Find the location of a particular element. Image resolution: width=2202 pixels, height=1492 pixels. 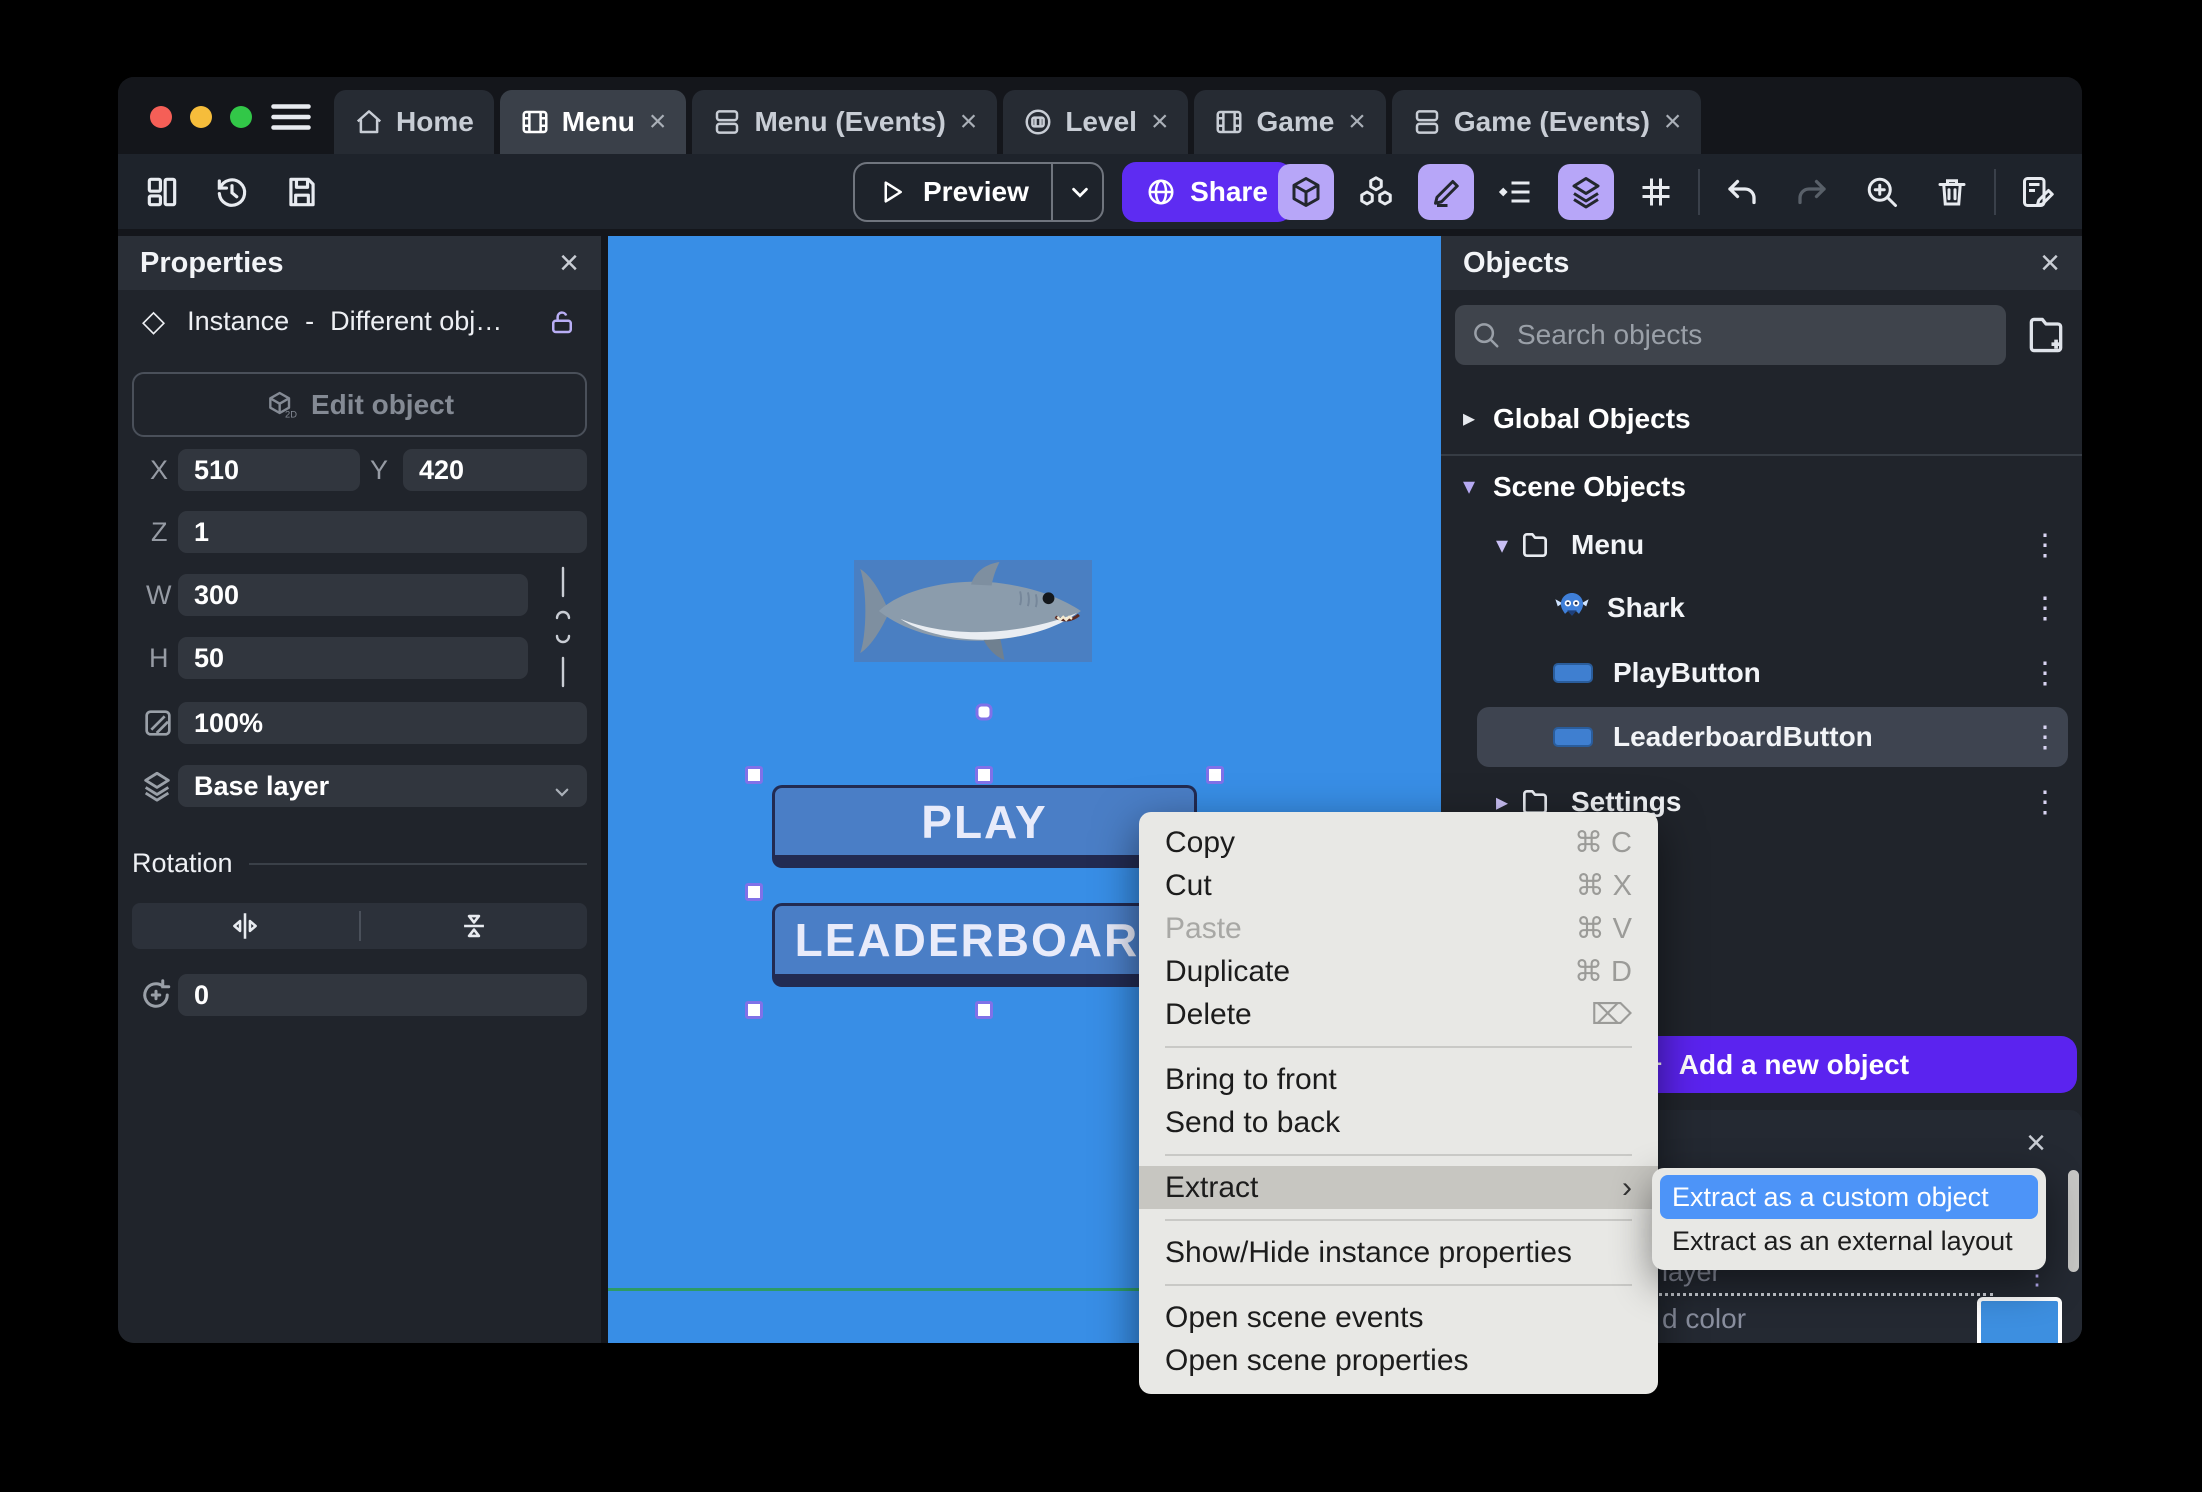

save-icon is located at coordinates (302, 192).